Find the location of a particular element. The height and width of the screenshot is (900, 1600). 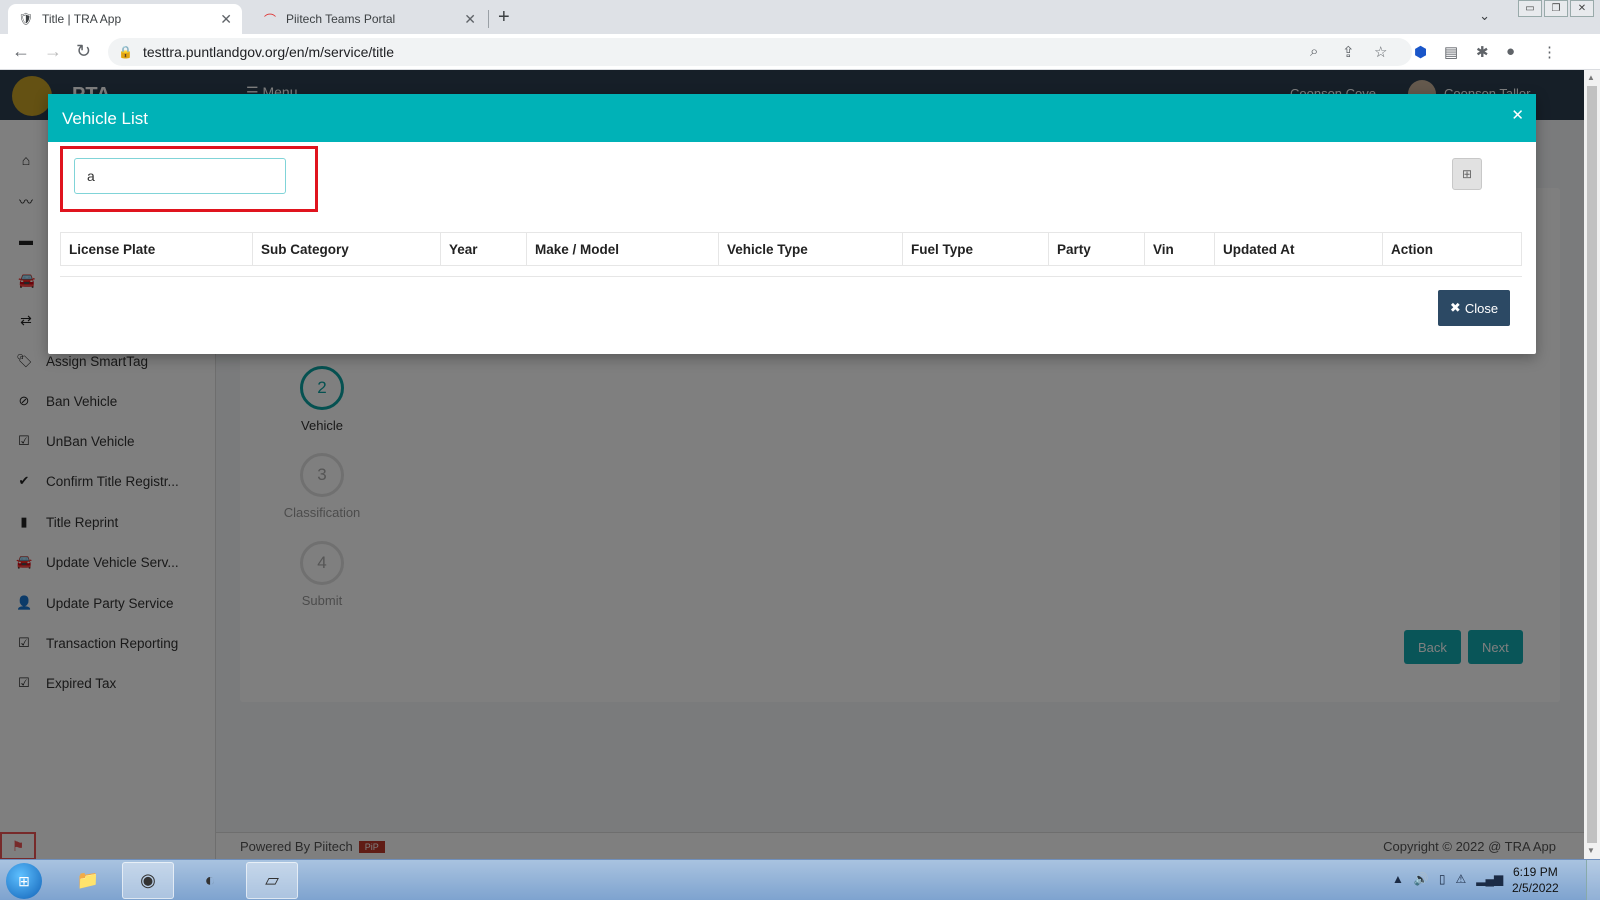

scroll-thumb is located at coordinates (1592, 464).